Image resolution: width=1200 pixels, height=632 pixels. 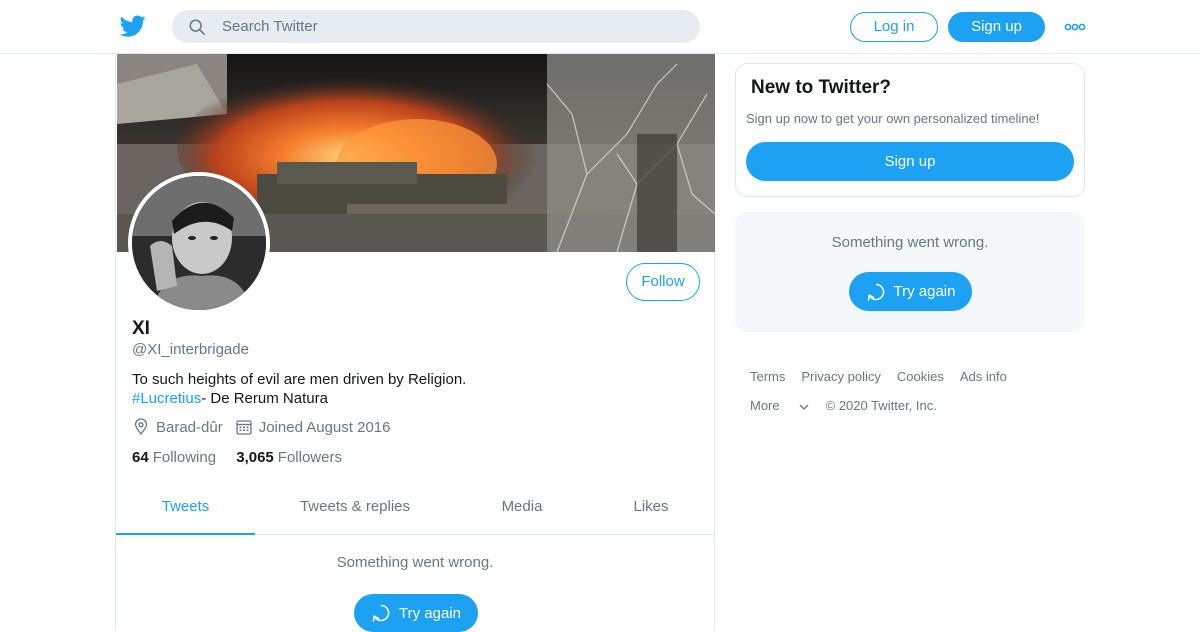 I want to click on signup-card-button: Sign up, so click(x=910, y=161).